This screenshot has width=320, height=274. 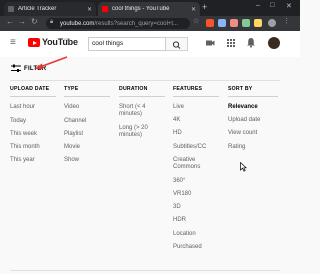 What do you see at coordinates (274, 43) in the screenshot?
I see `avatar` at bounding box center [274, 43].